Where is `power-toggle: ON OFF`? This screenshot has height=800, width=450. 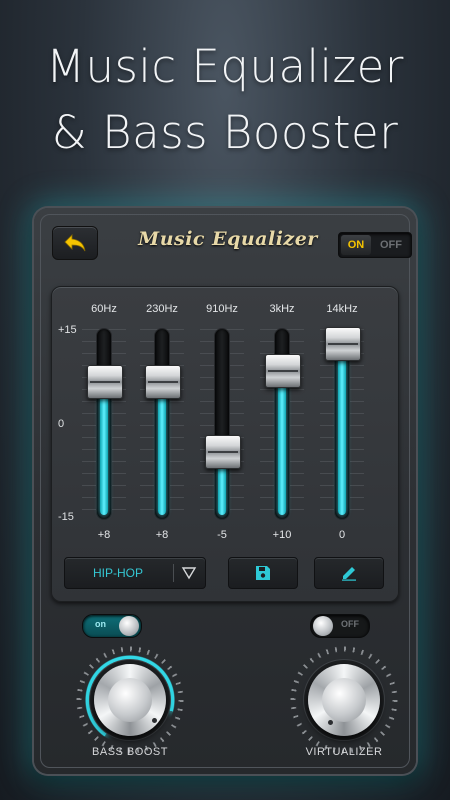
power-toggle: ON OFF is located at coordinates (375, 245).